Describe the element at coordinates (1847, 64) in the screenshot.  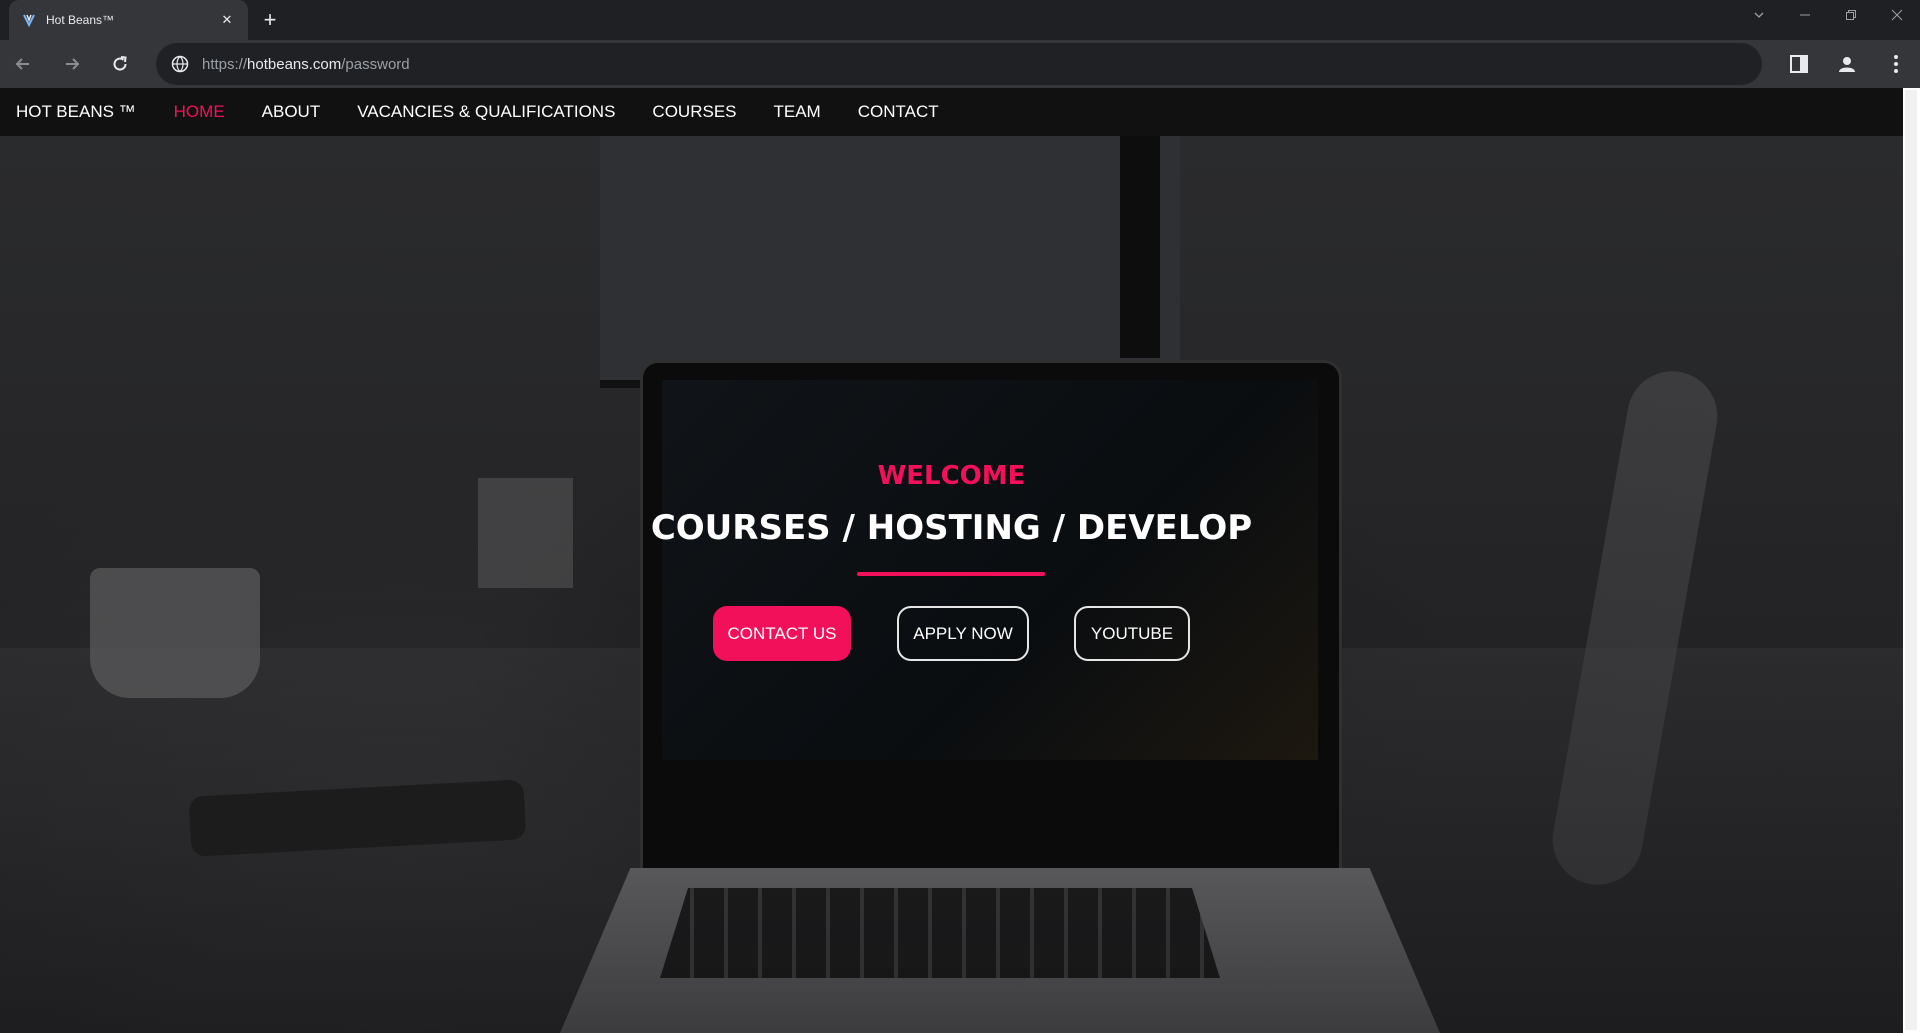
I see `profile-icon` at that location.